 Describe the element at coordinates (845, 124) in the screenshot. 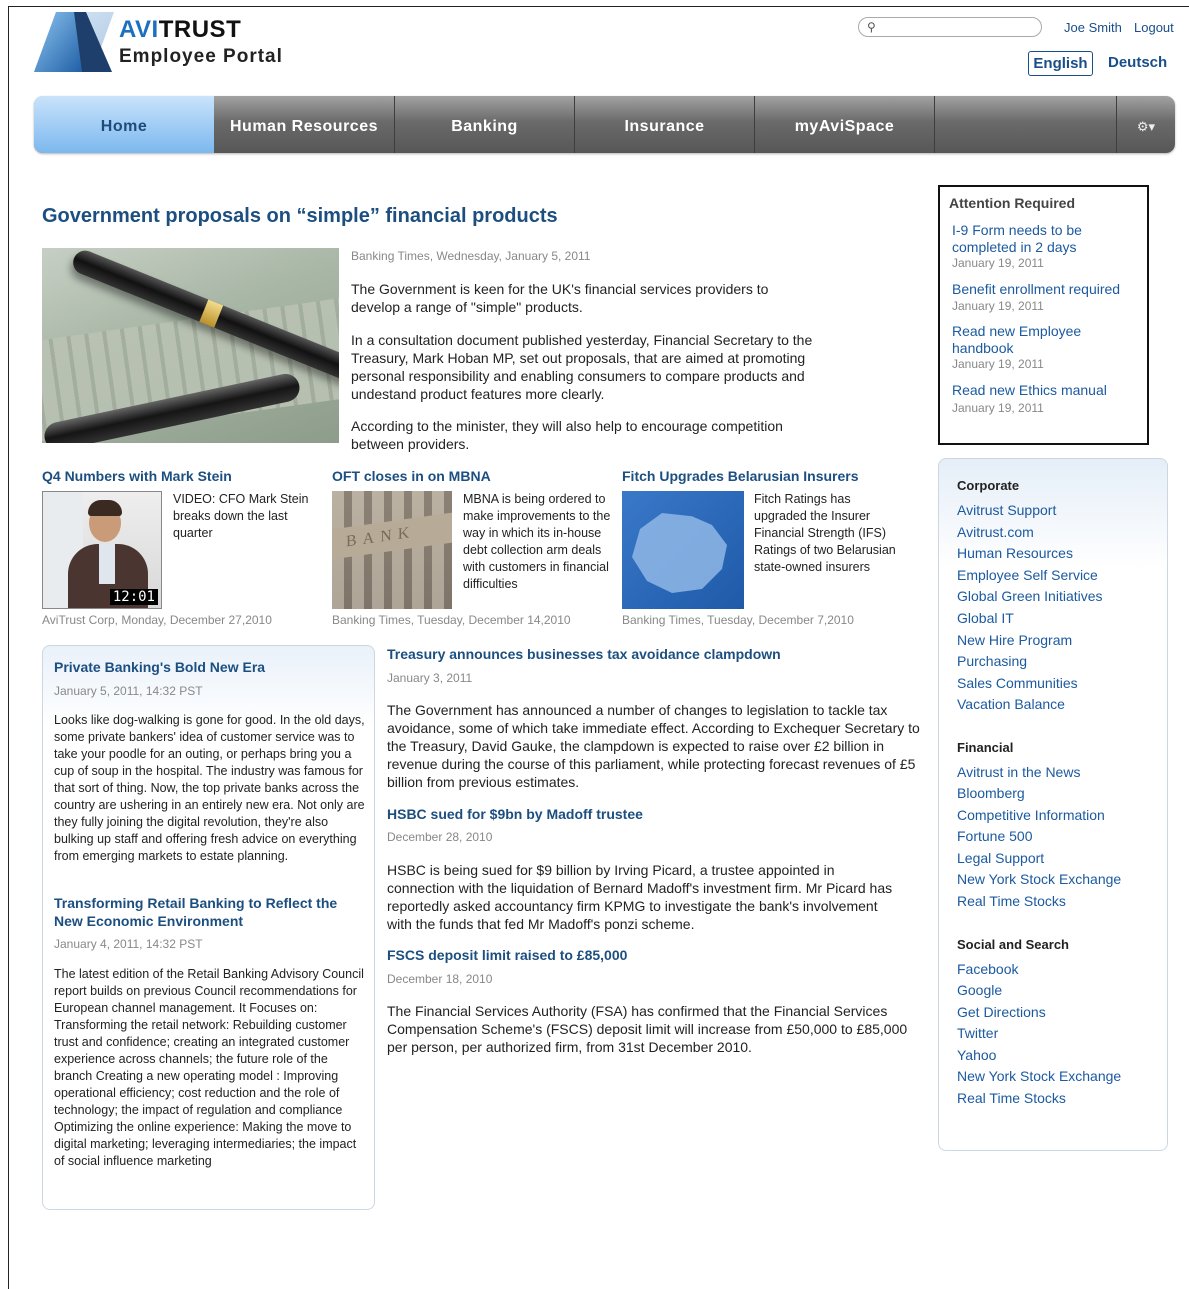

I see `nav-tab-myavispace: myAviSpace` at that location.